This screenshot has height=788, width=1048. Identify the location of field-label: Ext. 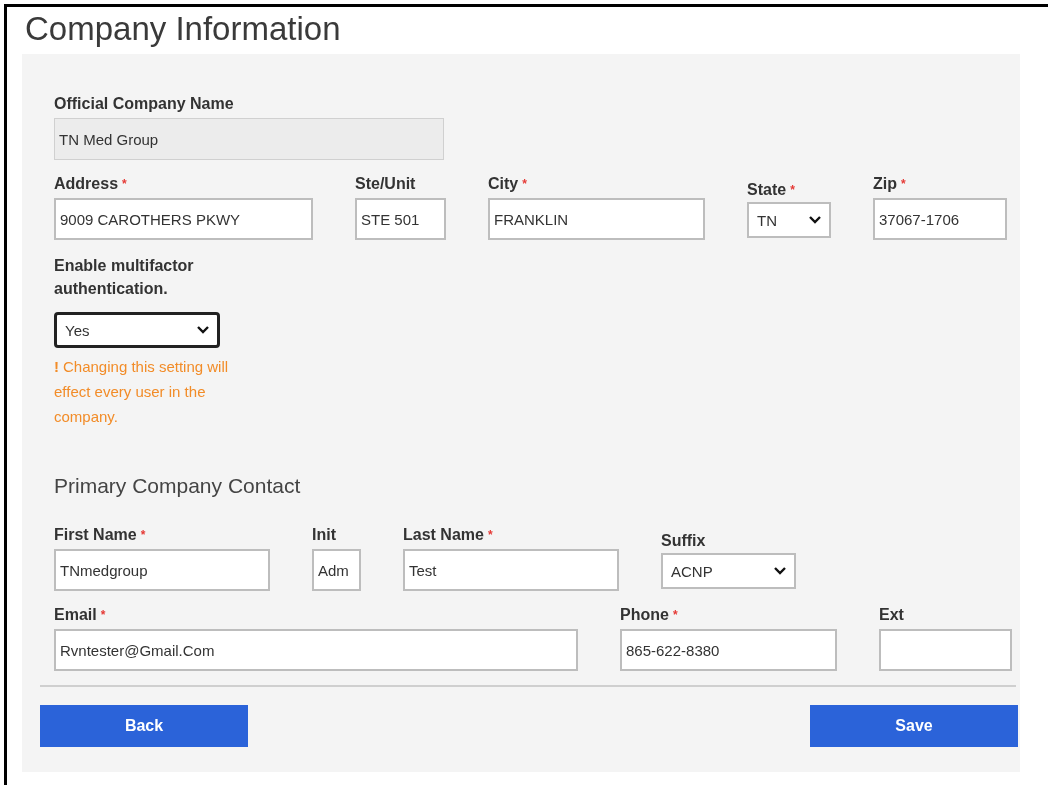
(892, 615).